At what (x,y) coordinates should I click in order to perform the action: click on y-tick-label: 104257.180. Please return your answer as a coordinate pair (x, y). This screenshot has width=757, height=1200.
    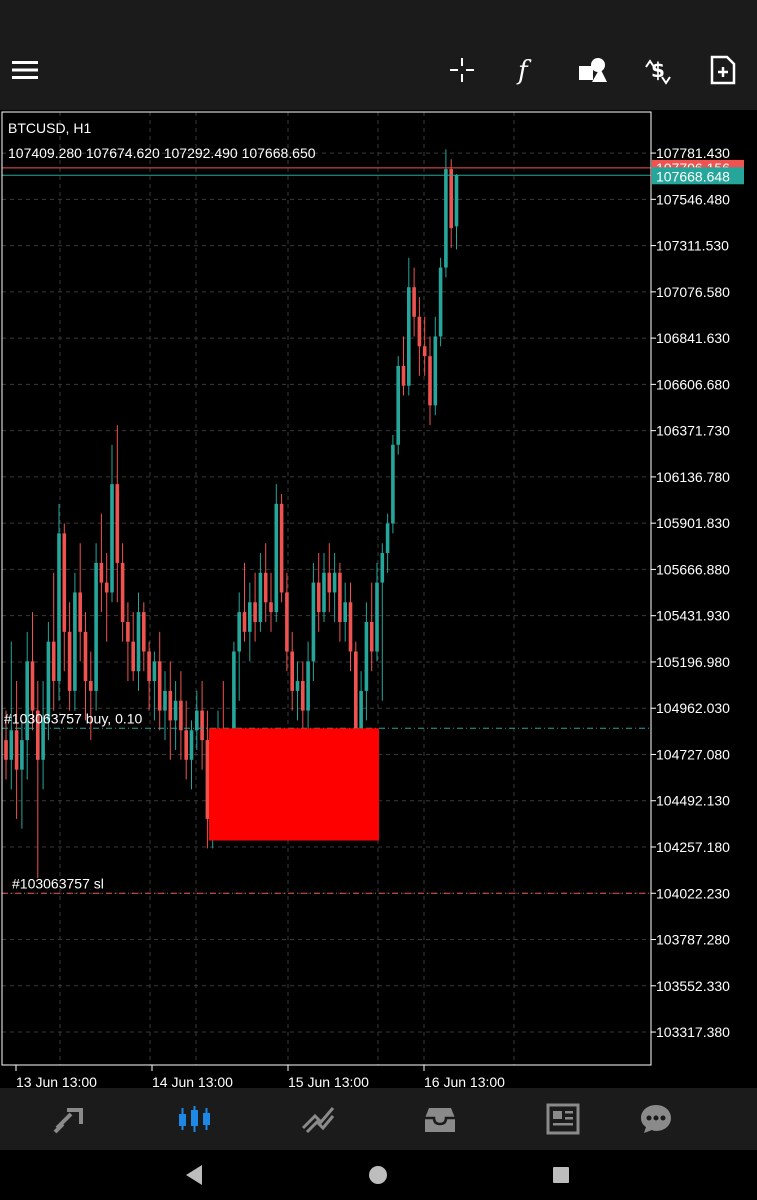
    Looking at the image, I should click on (693, 847).